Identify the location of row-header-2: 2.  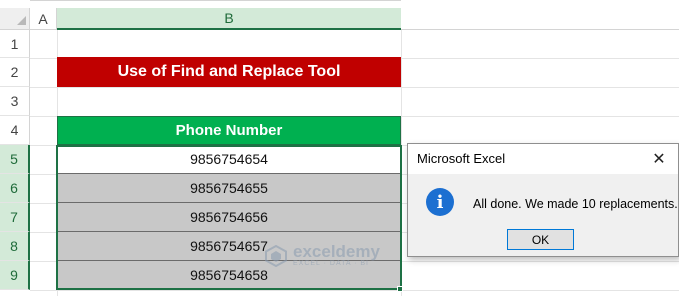
(15, 72).